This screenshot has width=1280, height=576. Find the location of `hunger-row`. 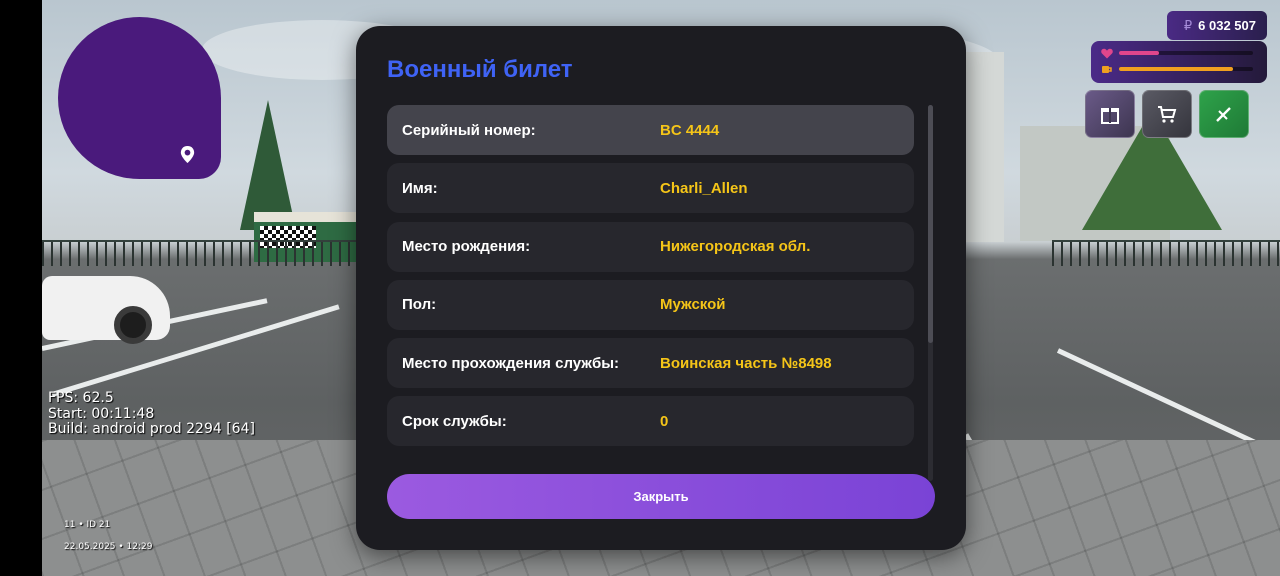

hunger-row is located at coordinates (1177, 69).